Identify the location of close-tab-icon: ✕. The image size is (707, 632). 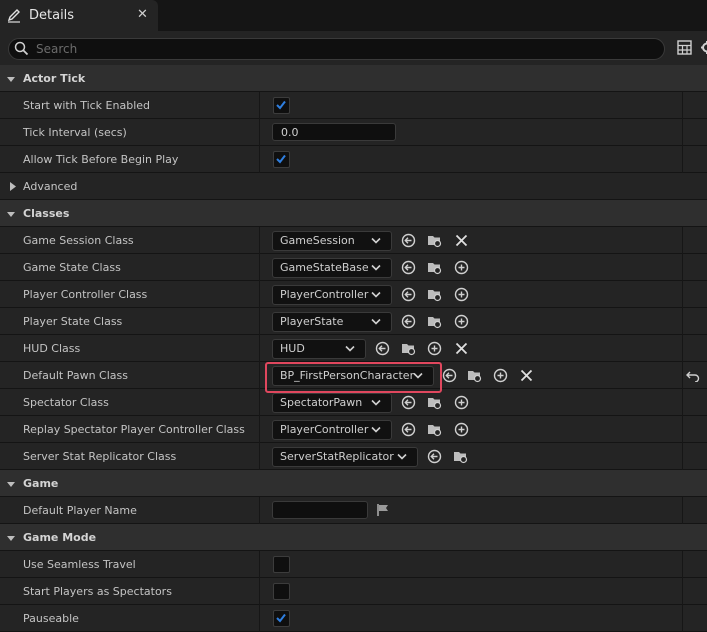
(142, 14).